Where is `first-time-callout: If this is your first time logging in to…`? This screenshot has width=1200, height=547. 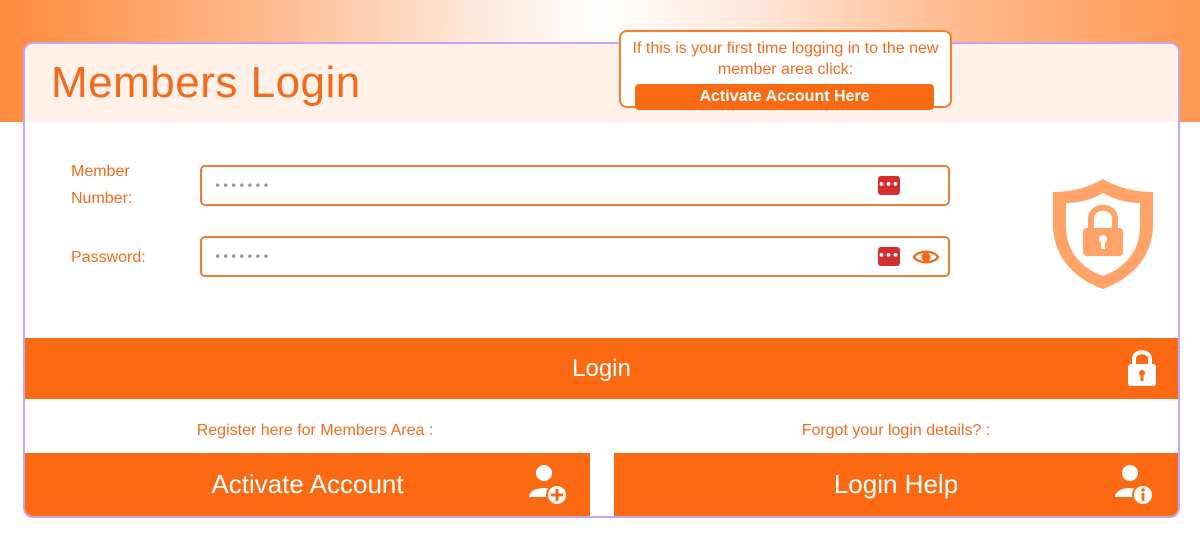
first-time-callout: If this is your first time logging in to… is located at coordinates (785, 70).